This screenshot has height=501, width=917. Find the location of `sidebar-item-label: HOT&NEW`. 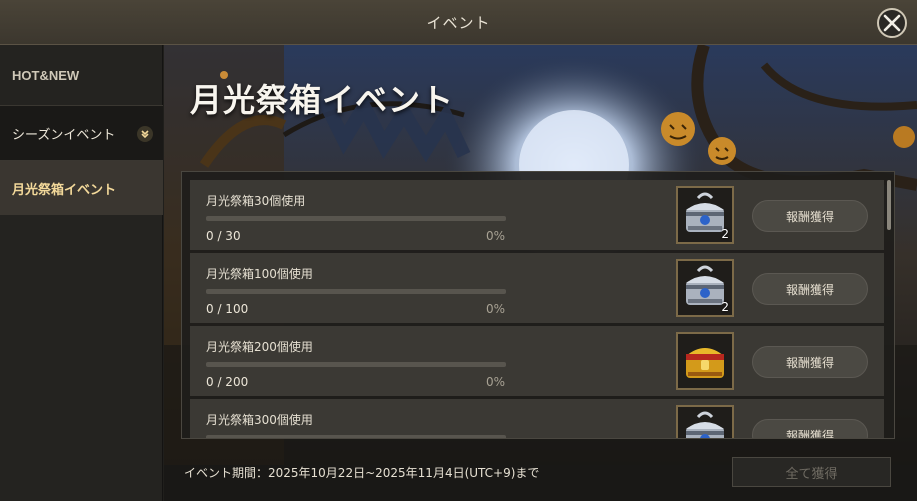

sidebar-item-label: HOT&NEW is located at coordinates (46, 75).